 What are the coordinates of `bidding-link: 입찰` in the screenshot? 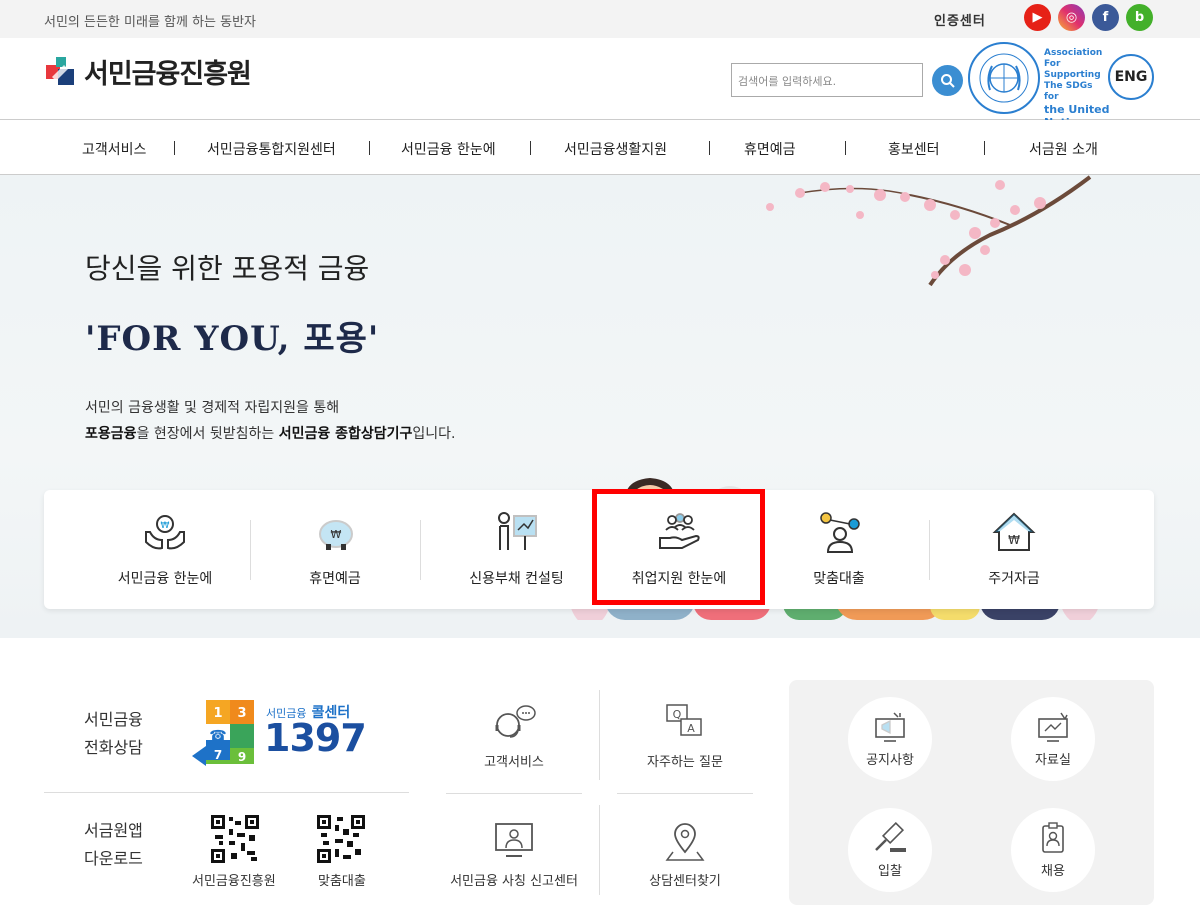 It's located at (890, 850).